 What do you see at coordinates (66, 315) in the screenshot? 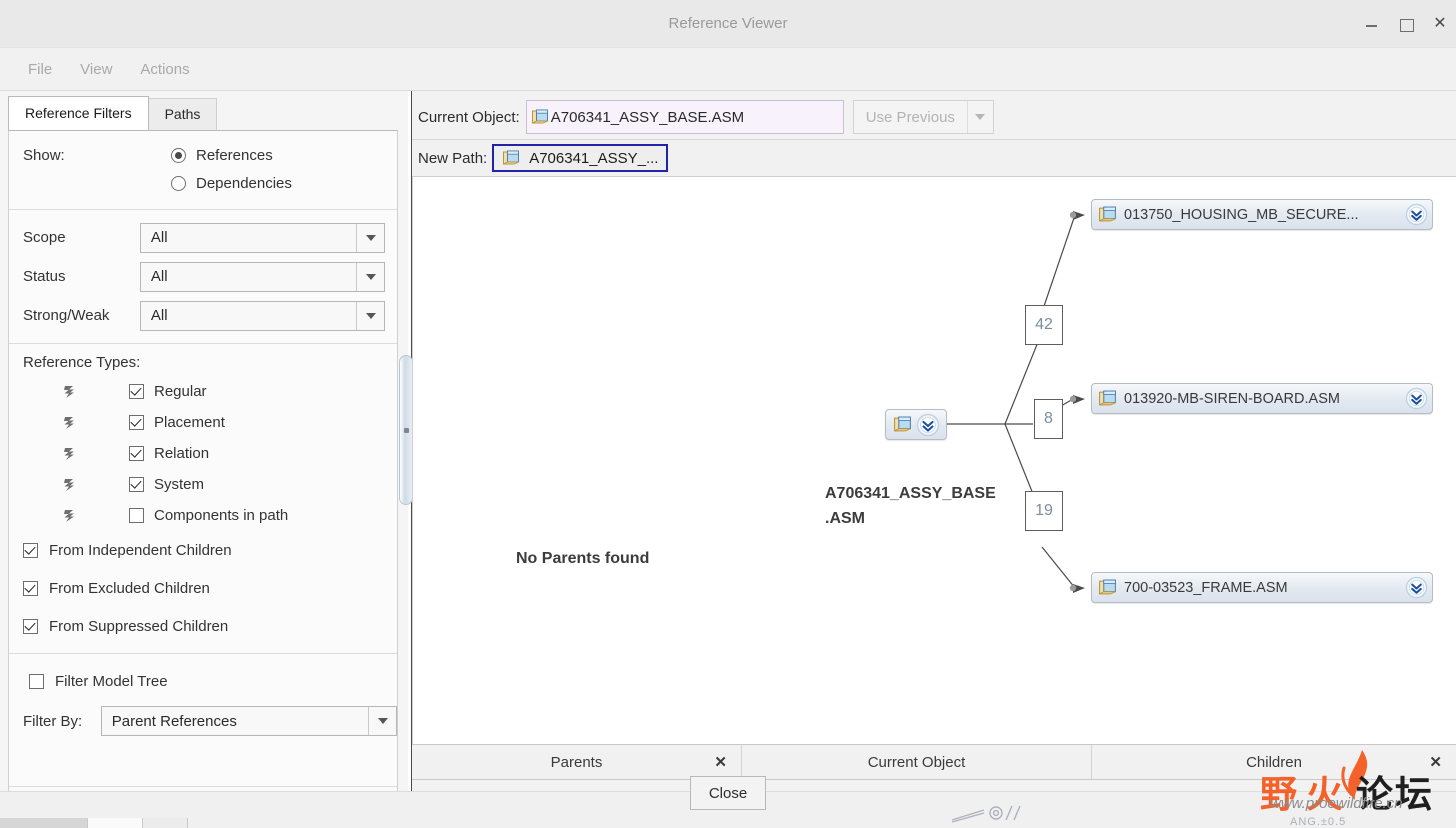
I see `strong-weak-label: Strong/Weak` at bounding box center [66, 315].